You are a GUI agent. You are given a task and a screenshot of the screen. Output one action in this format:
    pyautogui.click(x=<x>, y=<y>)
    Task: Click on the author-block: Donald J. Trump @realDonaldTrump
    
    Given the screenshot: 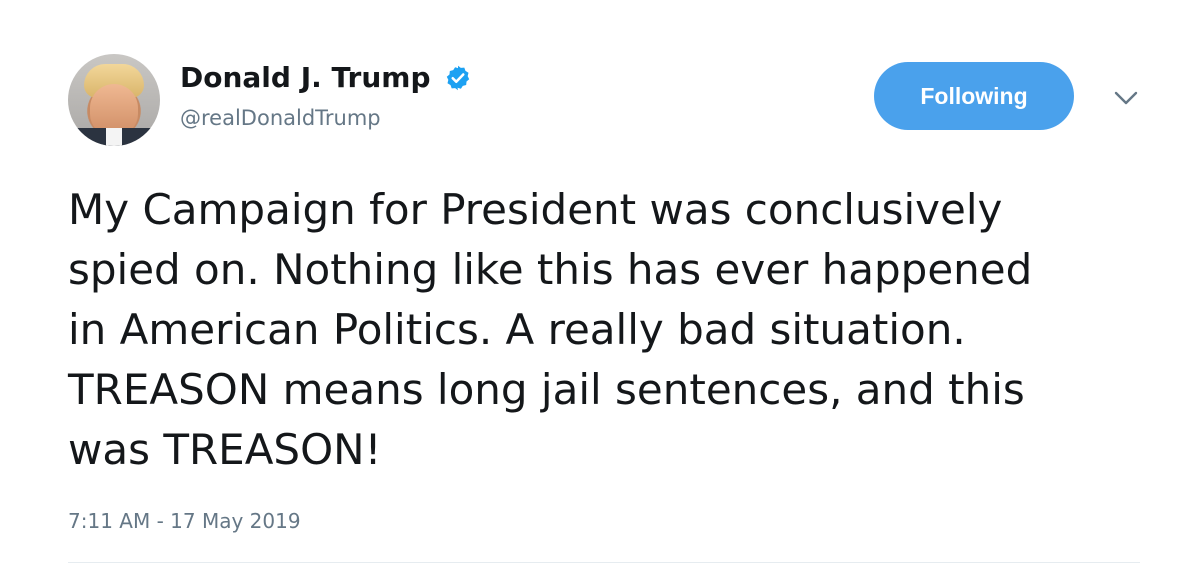 What is the action you would take?
    pyautogui.click(x=326, y=96)
    